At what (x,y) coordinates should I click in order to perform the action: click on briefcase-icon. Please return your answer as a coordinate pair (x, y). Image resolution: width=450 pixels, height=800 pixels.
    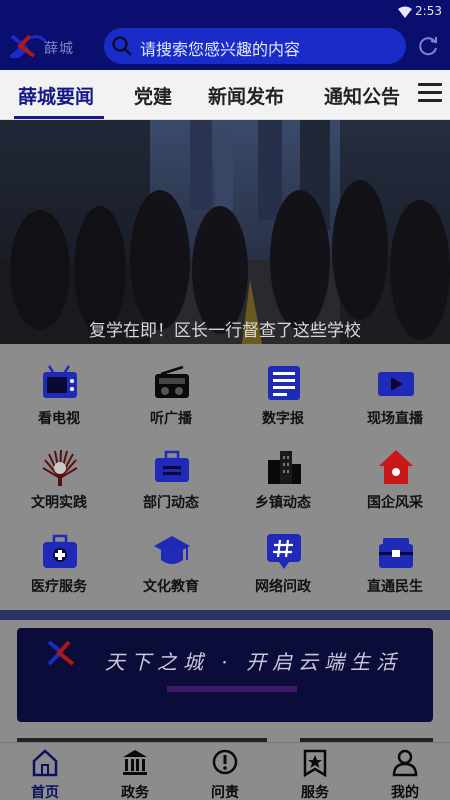
    Looking at the image, I should click on (172, 466).